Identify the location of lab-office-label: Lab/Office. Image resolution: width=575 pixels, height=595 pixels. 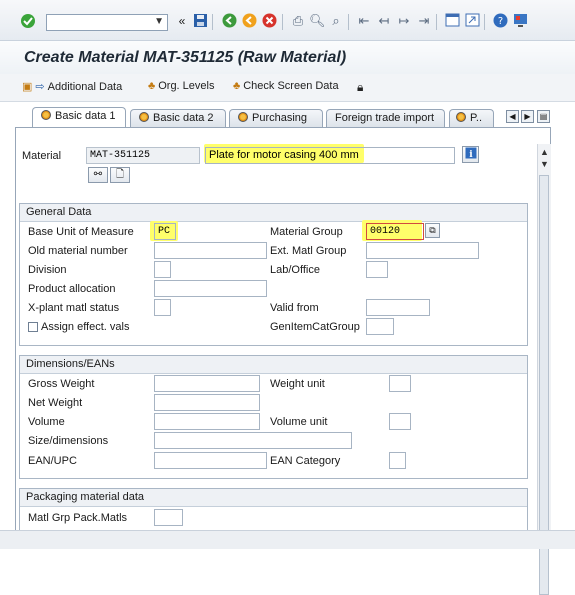
(295, 270).